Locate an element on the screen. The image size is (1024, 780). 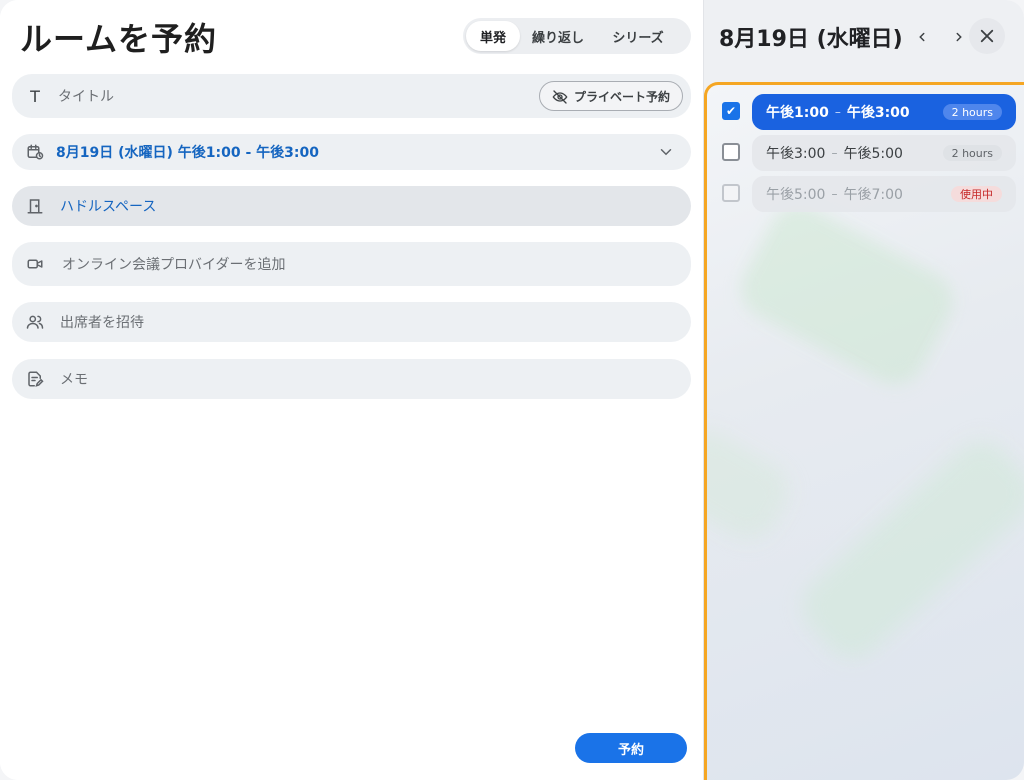
memo-input: メモ is located at coordinates (74, 379).